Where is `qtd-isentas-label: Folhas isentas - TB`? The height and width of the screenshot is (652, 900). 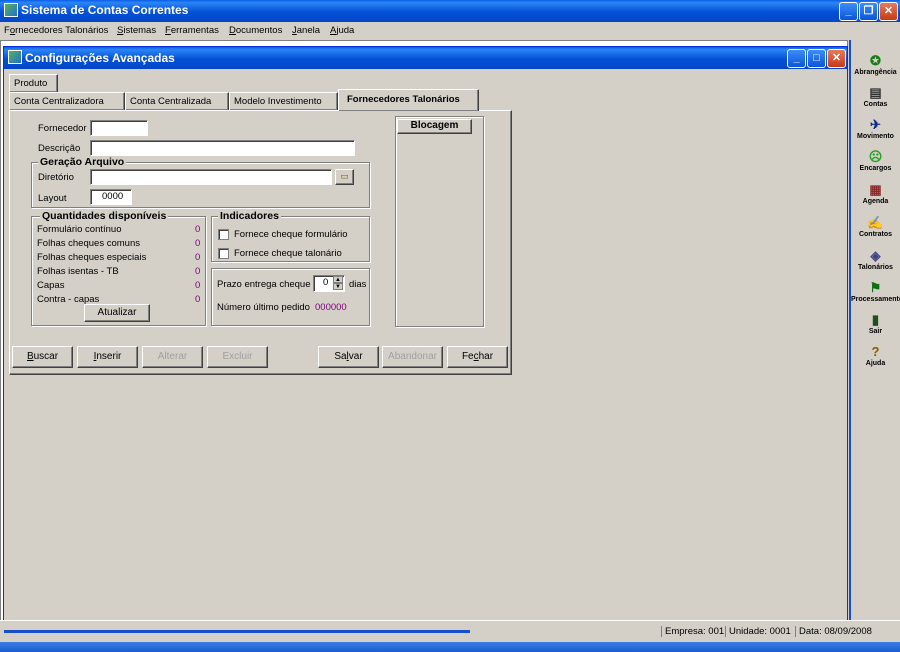
qtd-isentas-label: Folhas isentas - TB is located at coordinates (78, 271).